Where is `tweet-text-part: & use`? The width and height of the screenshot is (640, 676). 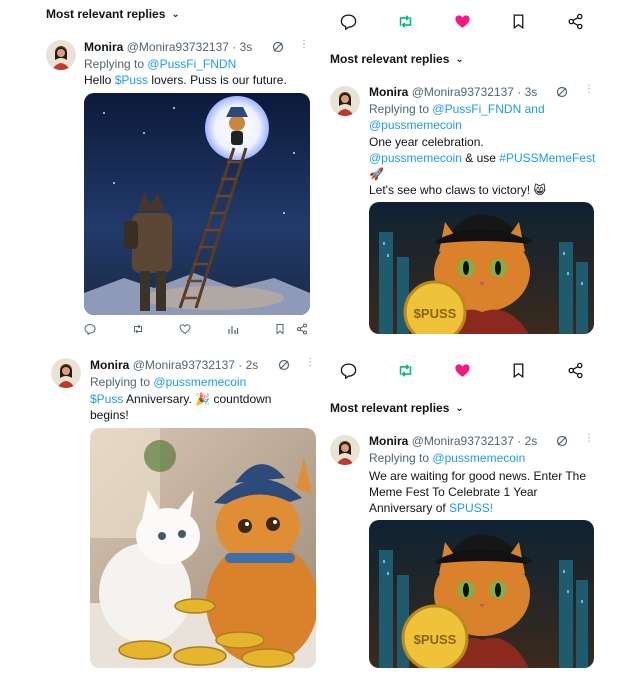 tweet-text-part: & use is located at coordinates (480, 158).